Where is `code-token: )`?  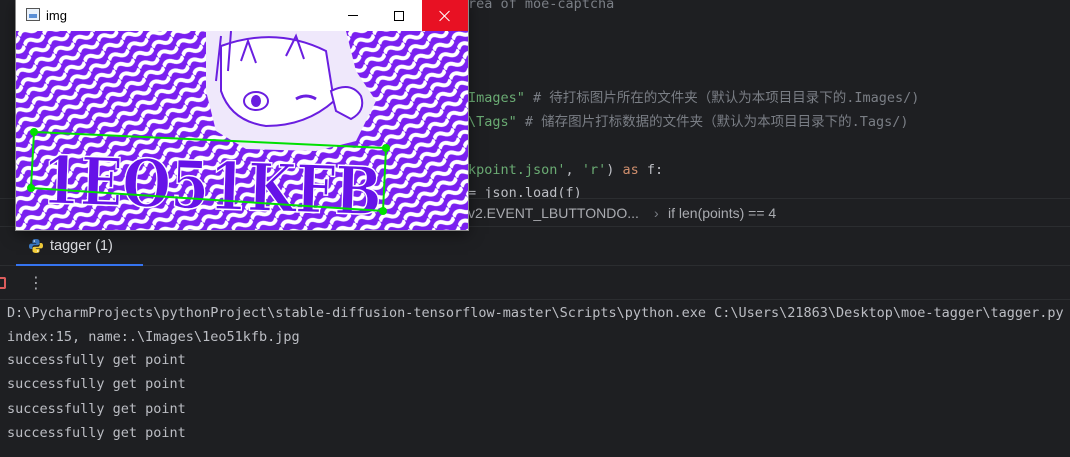 code-token: ) is located at coordinates (614, 170).